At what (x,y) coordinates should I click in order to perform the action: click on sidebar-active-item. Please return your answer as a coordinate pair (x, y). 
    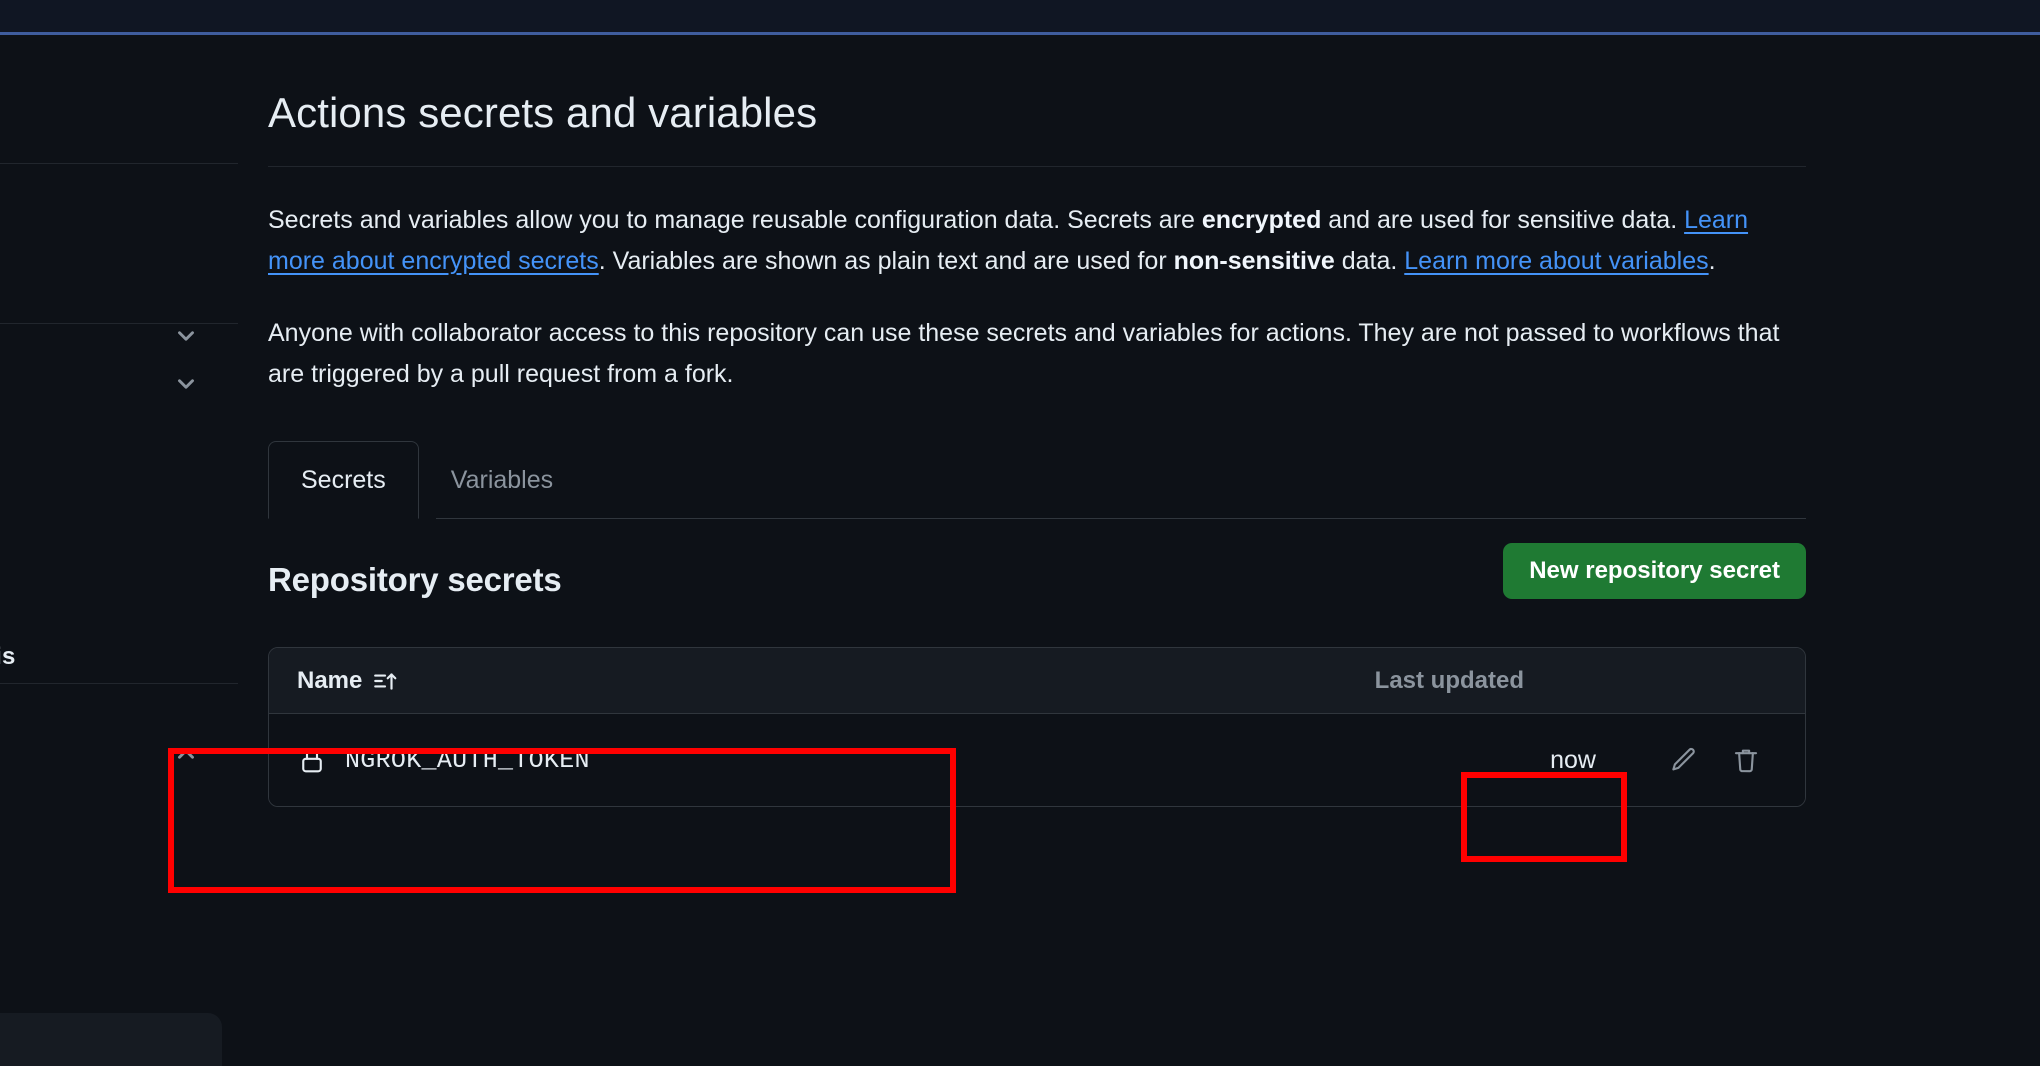
    Looking at the image, I should click on (111, 1039).